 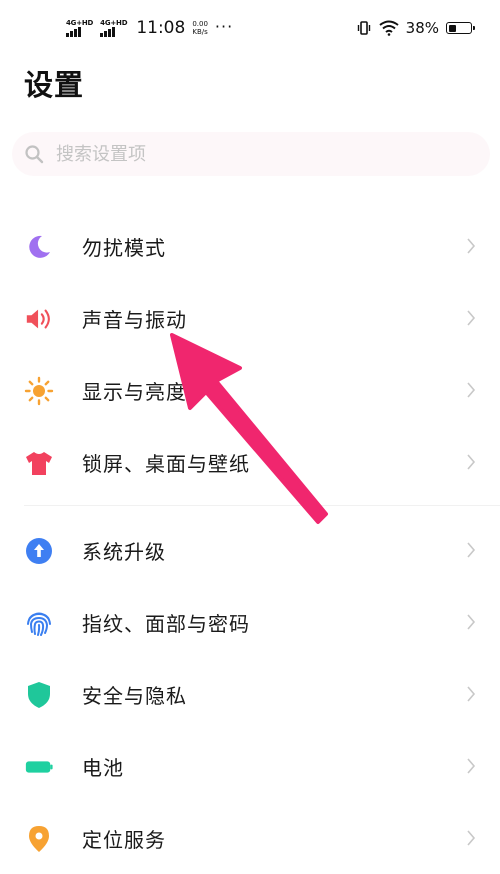 I want to click on settings-item-do-not-disturb: 勿扰模式, so click(x=250, y=246).